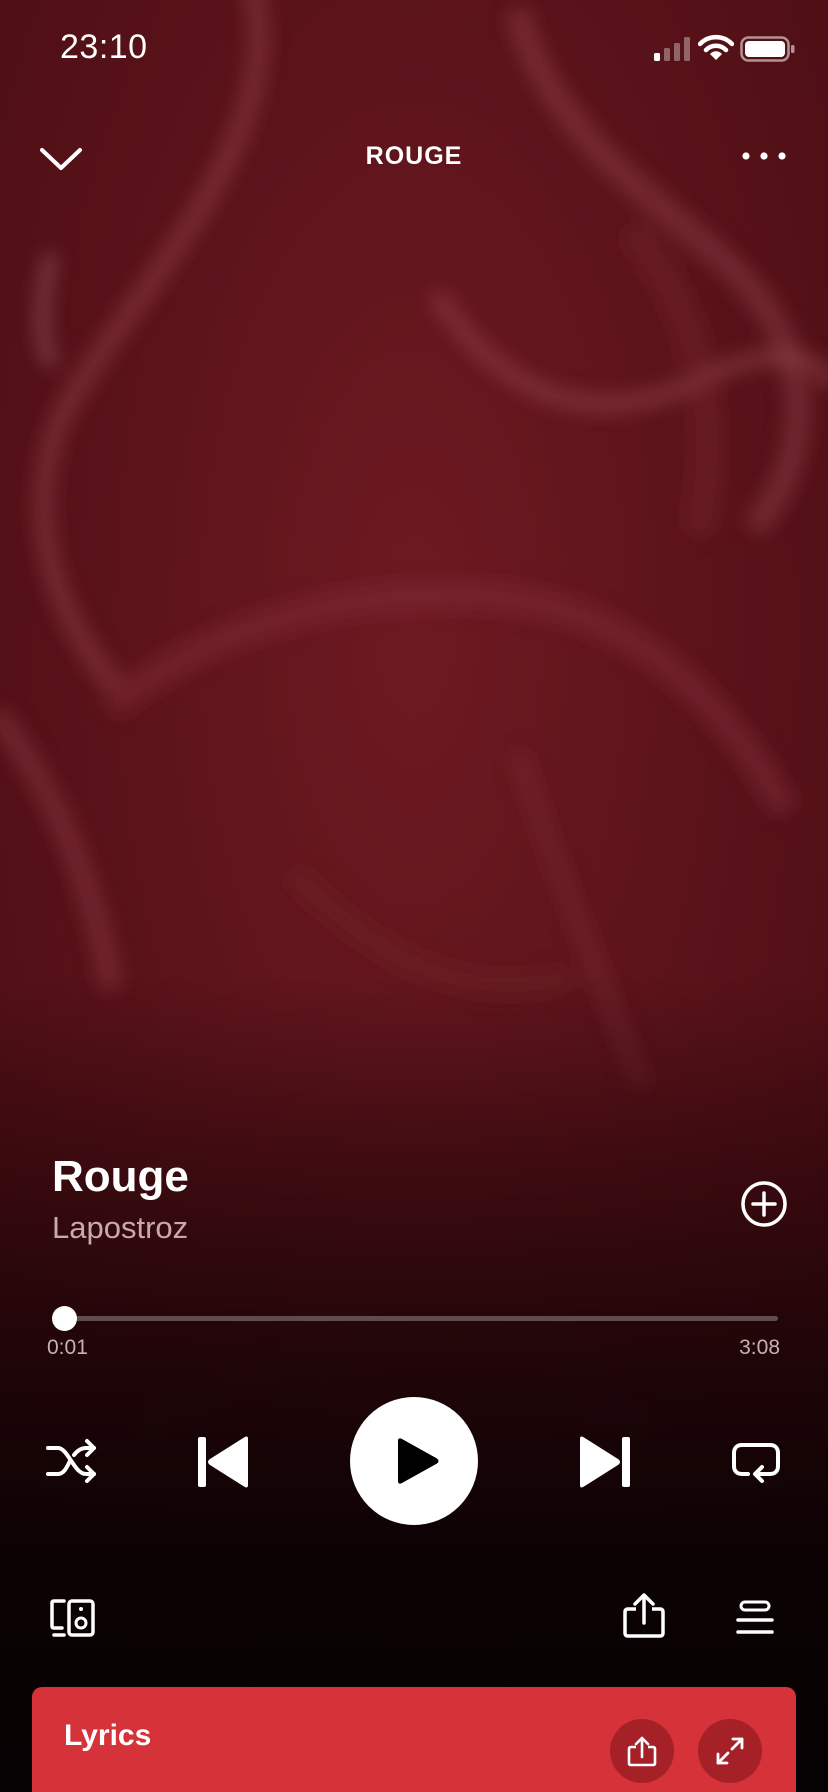  Describe the element at coordinates (104, 47) in the screenshot. I see `status-time: 23:10` at that location.